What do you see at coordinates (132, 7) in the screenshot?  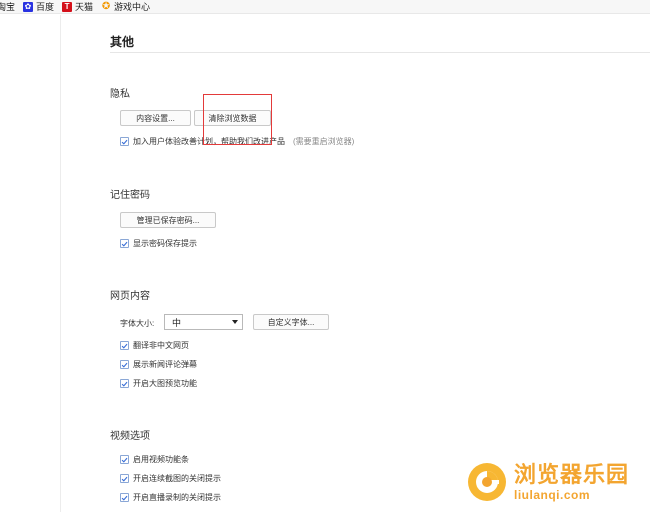 I see `bookmark-label: 游戏中心` at bounding box center [132, 7].